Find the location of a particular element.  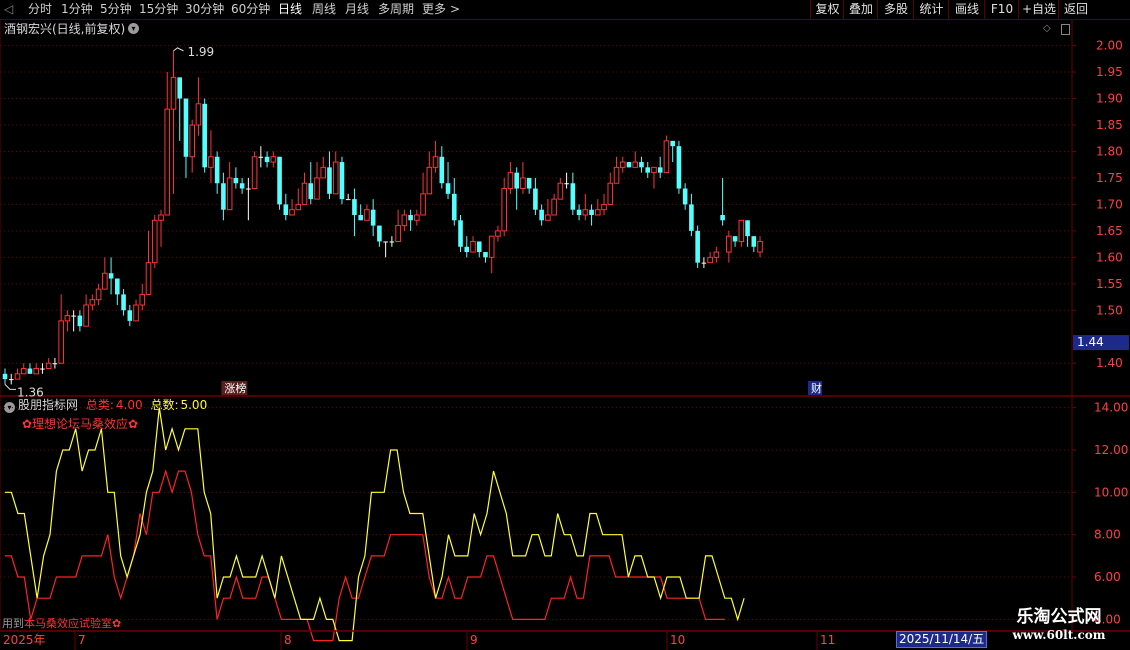

ind-y-tick-label-3: 8.00 is located at coordinates (1107, 535).